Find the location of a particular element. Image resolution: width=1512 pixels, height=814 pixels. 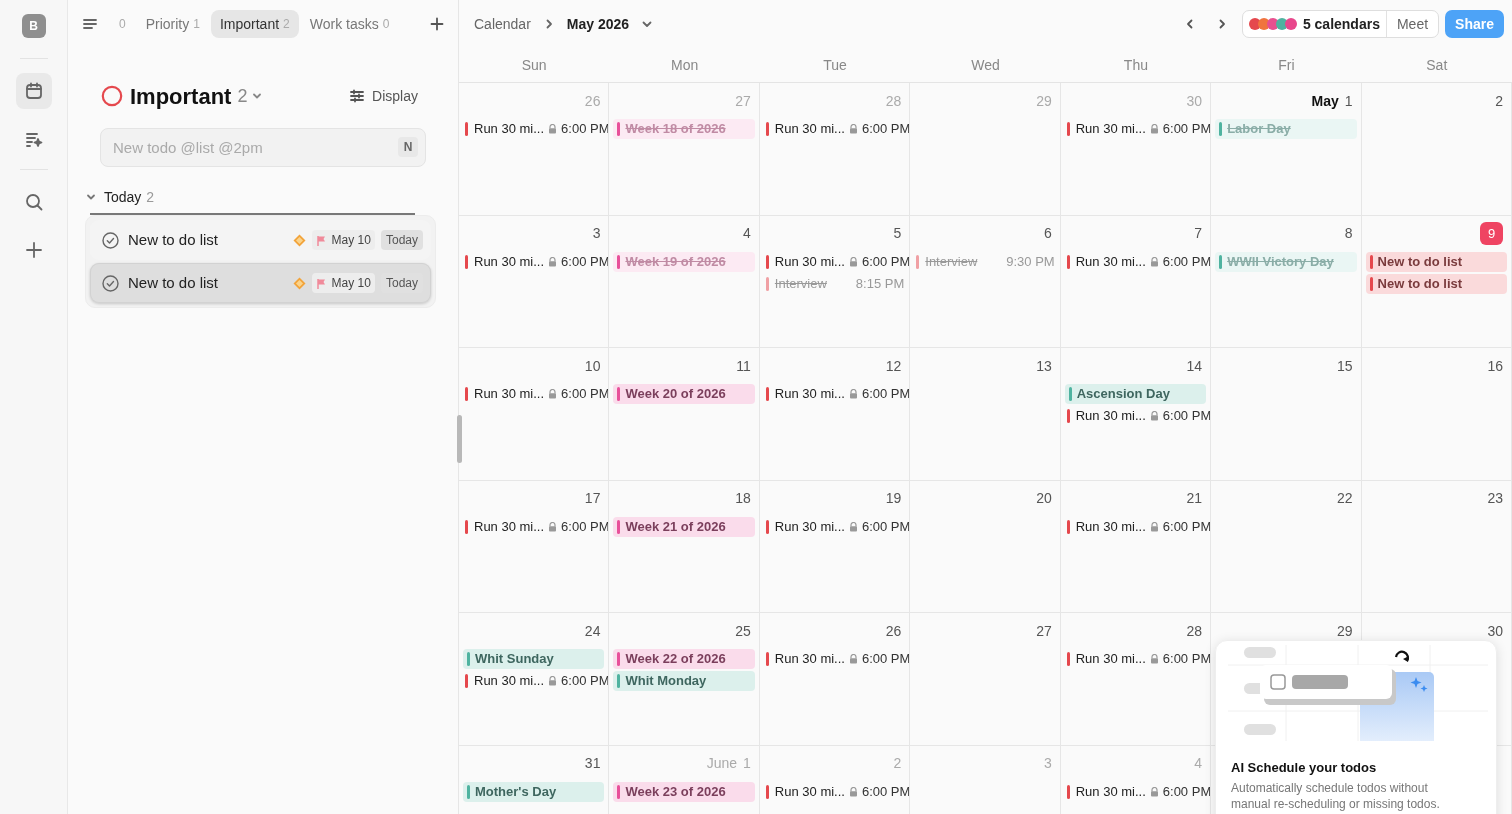

sliders-icon is located at coordinates (357, 96).